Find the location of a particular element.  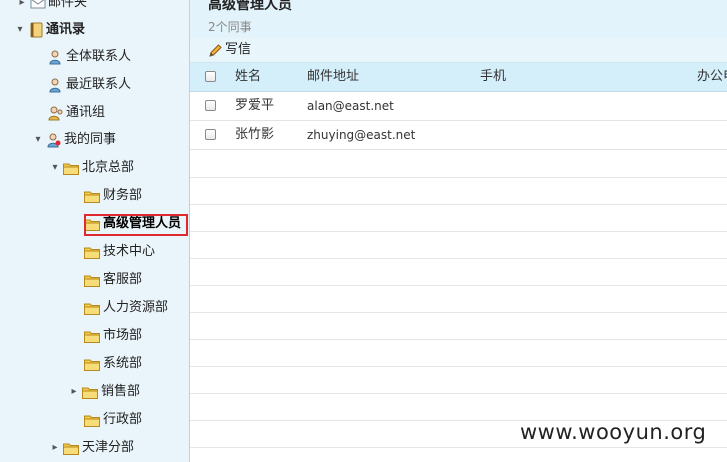

sidebar-item-marketing: 市场部 is located at coordinates (113, 336).